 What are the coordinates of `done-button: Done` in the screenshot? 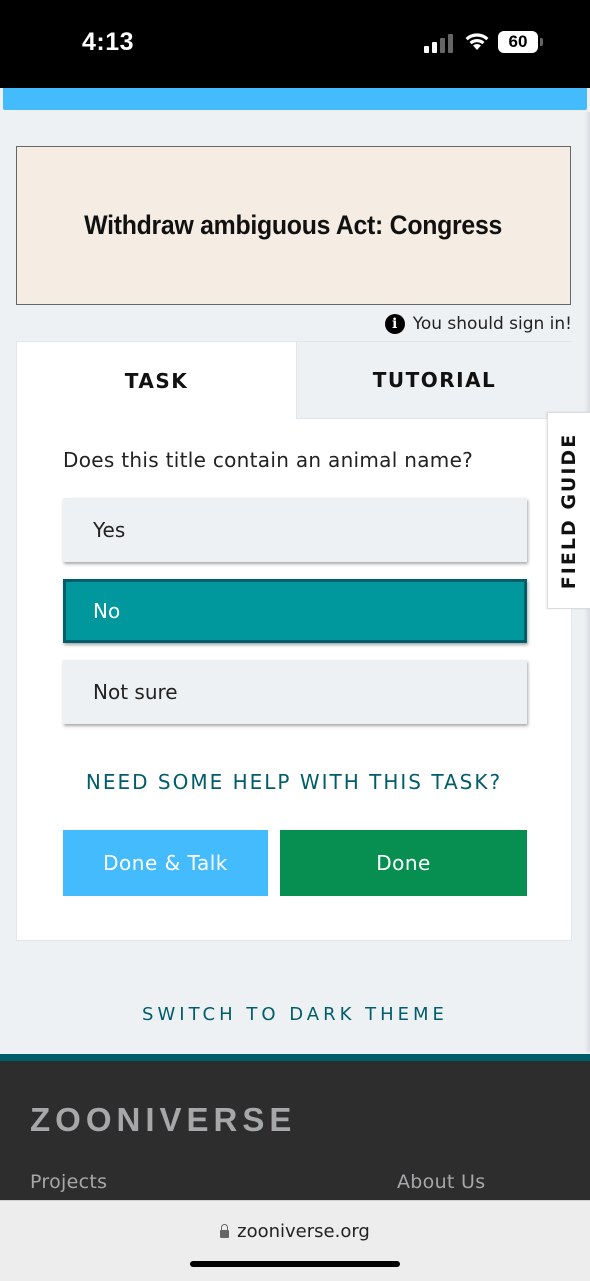 It's located at (403, 863).